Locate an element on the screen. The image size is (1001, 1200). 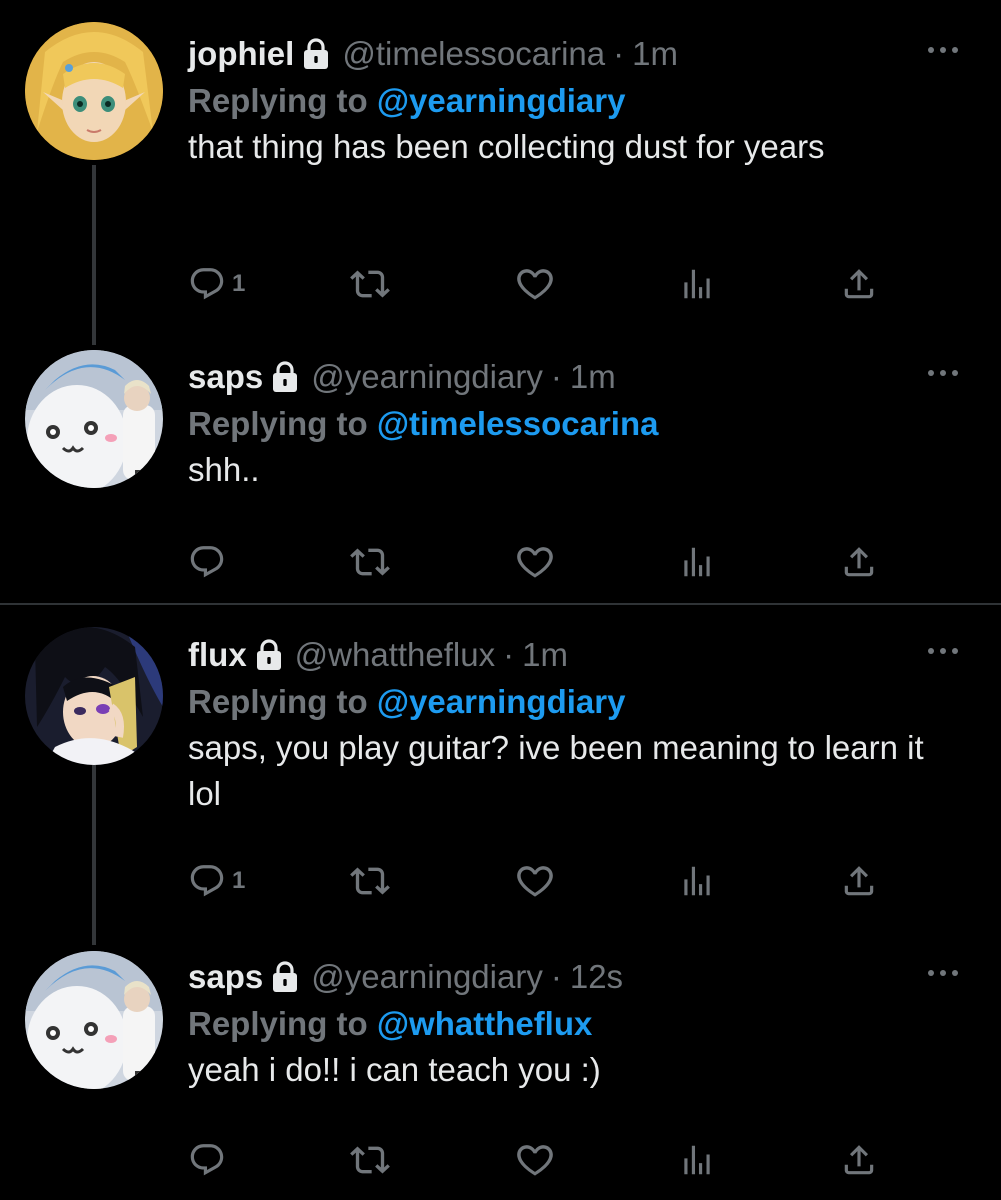
display-name: flux is located at coordinates (217, 655).